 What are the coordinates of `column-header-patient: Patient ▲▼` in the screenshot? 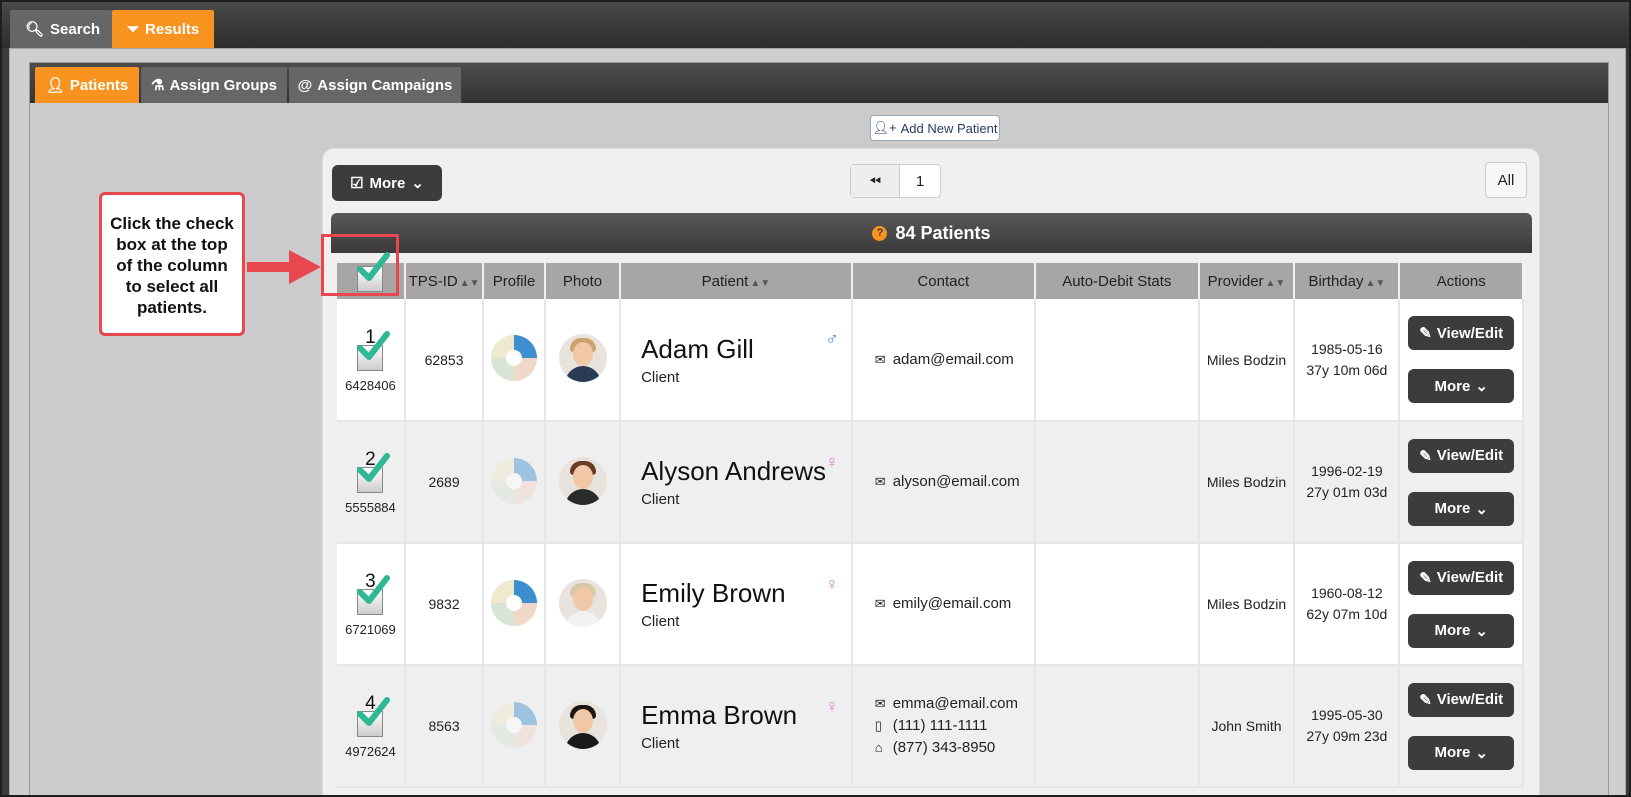 It's located at (736, 281).